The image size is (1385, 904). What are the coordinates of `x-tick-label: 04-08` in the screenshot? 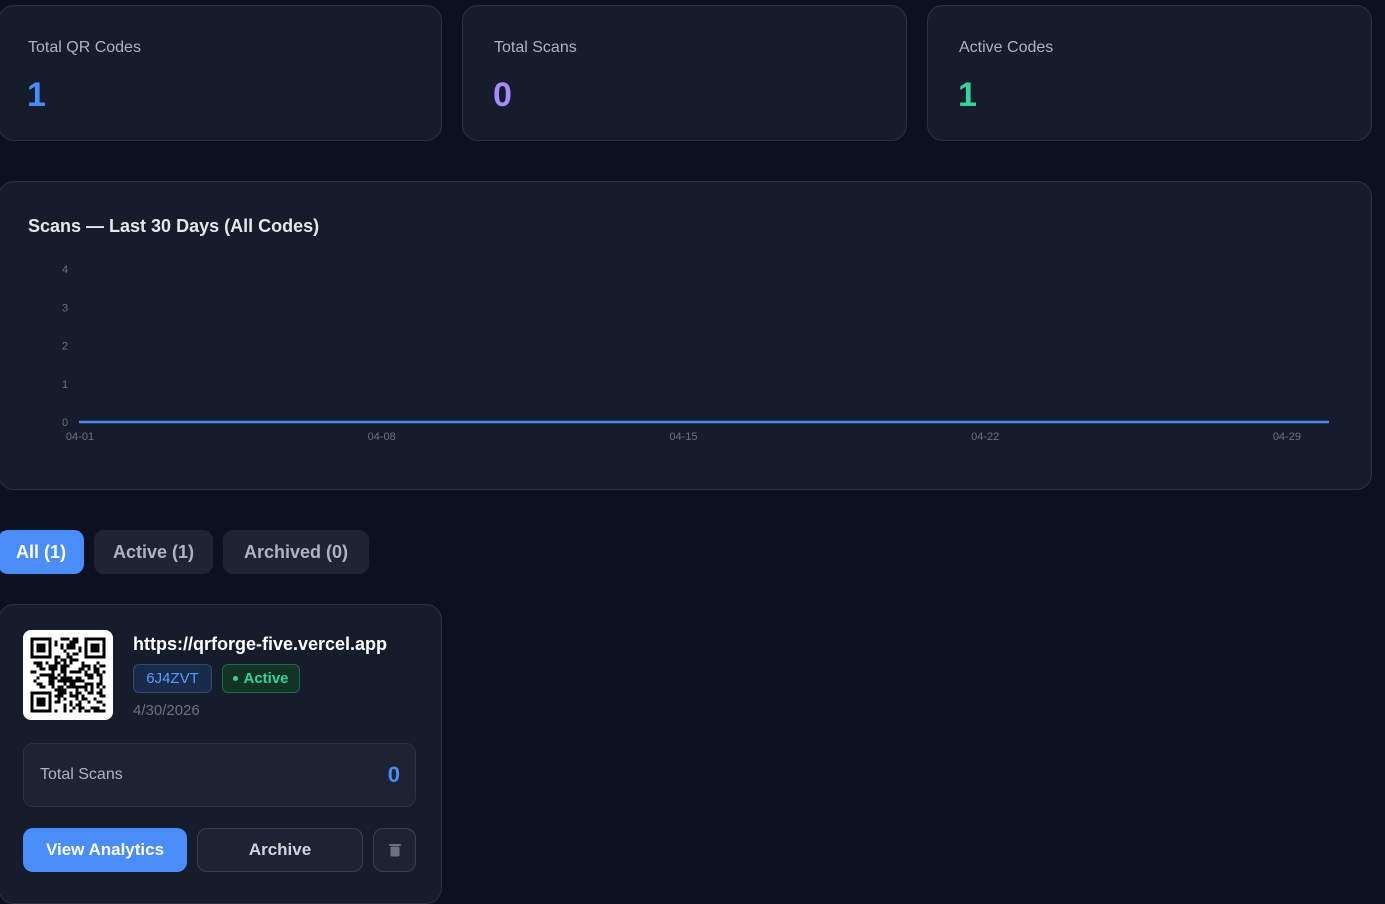 It's located at (382, 437).